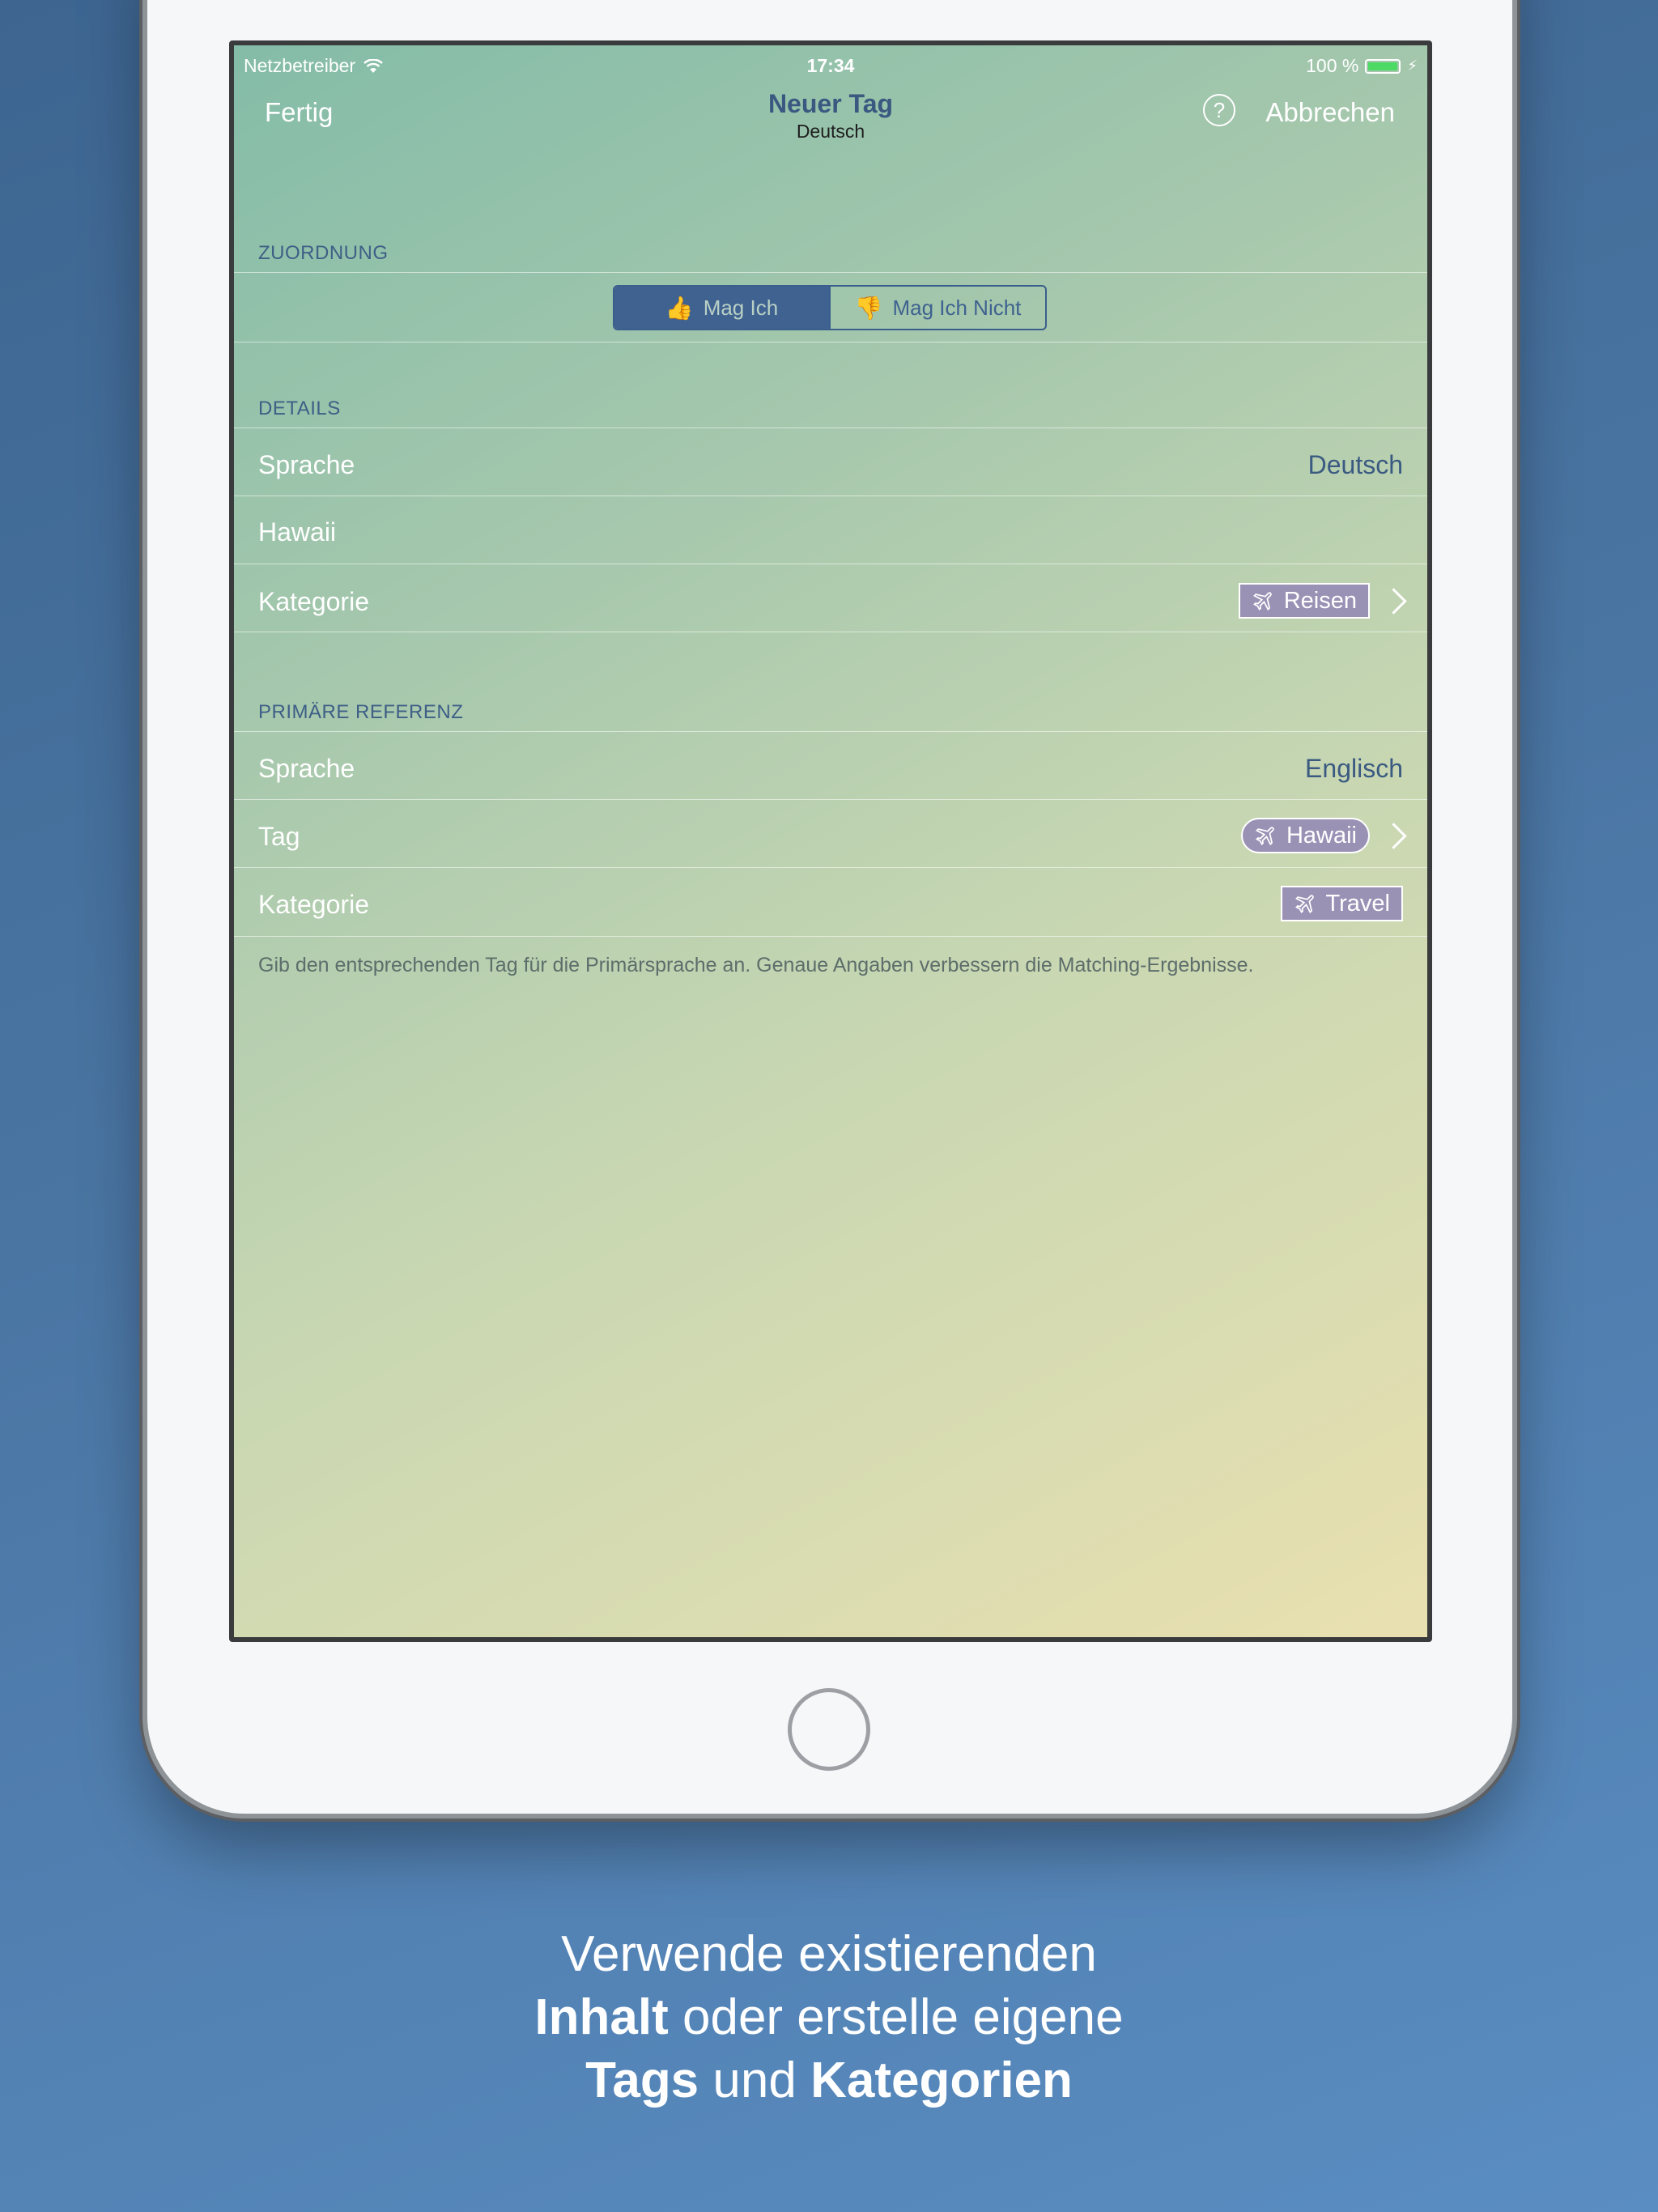 The height and width of the screenshot is (2212, 1658). I want to click on section-header-details: DETAILS, so click(299, 408).